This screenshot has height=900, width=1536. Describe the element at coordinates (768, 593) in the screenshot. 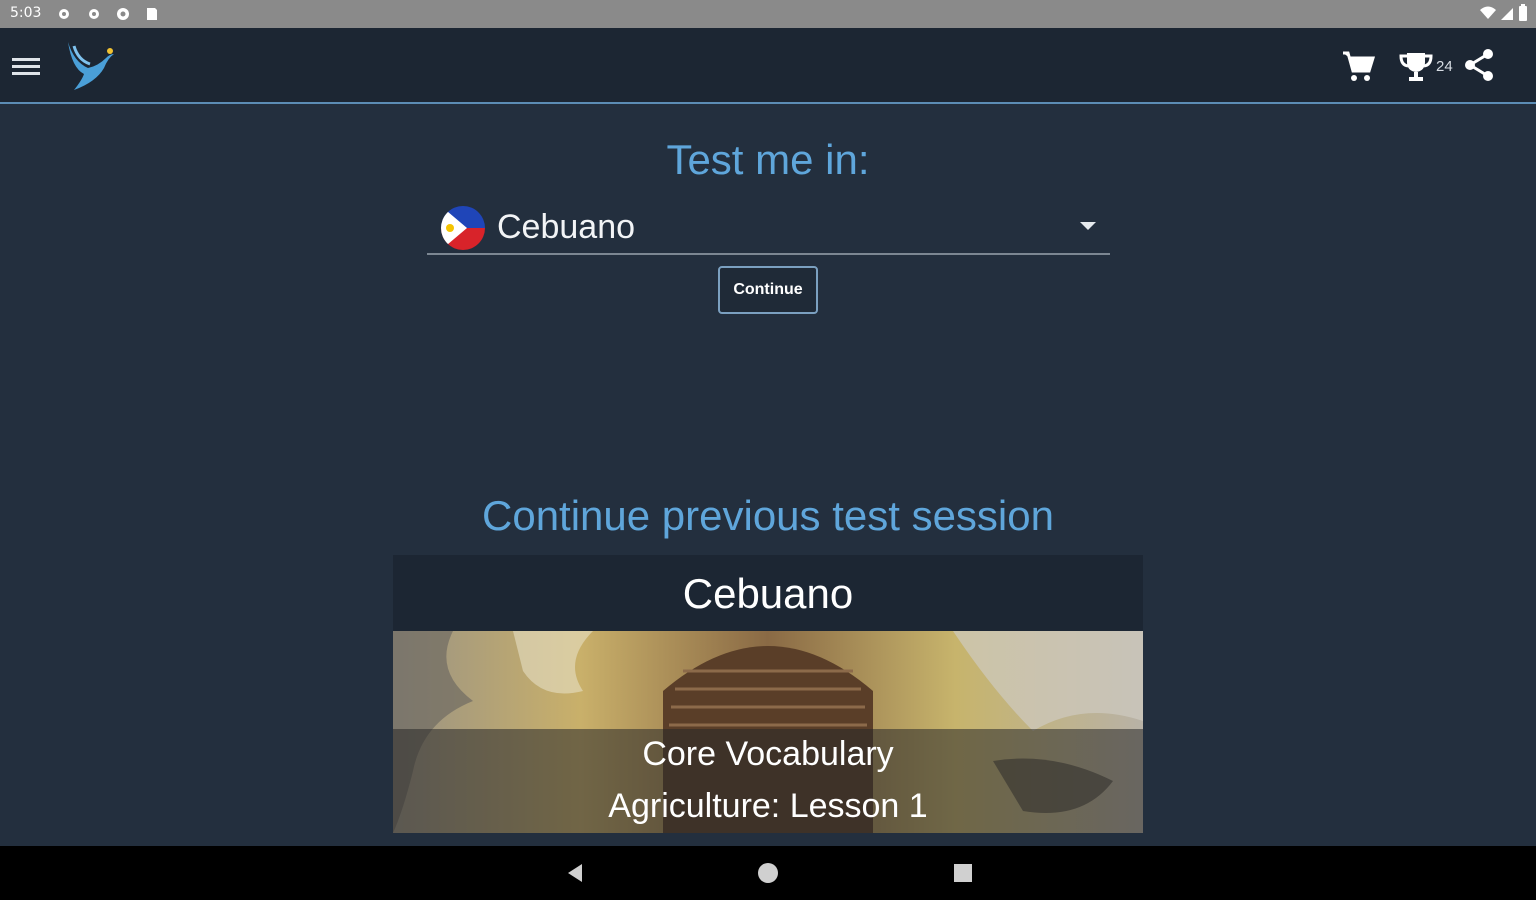

I see `session-language: Cebuano` at that location.